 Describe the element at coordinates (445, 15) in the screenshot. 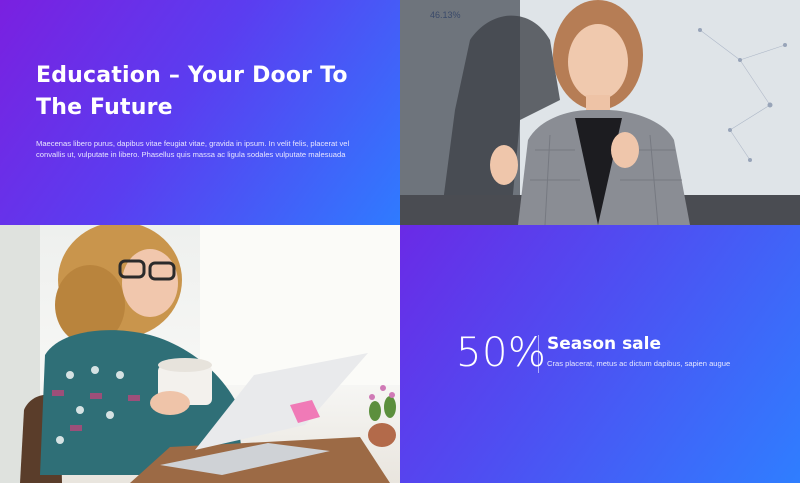

I see `screen-stat-text: 46.13%` at that location.